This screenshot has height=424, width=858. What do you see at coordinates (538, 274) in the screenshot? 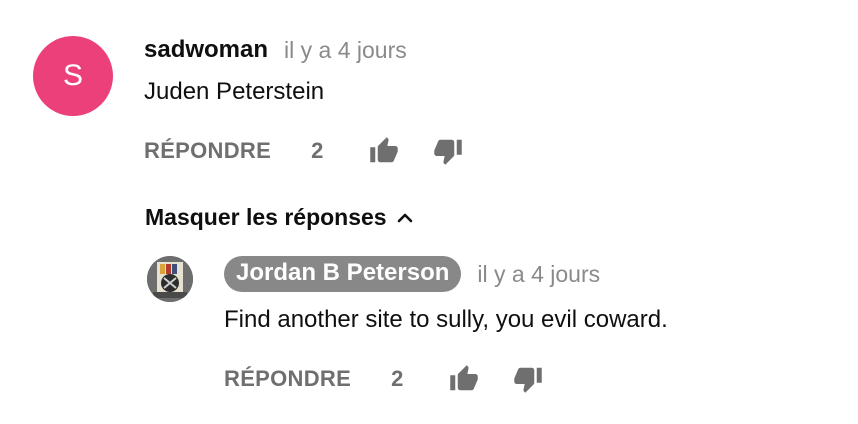
I see `reply-timestamp: il y a 4 jours` at bounding box center [538, 274].